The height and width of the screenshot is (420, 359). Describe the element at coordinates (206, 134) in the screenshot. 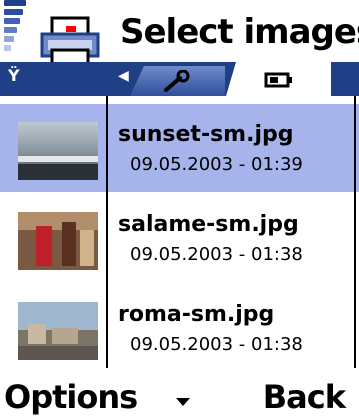

I see `file-name: sunset-sm.jpg` at that location.